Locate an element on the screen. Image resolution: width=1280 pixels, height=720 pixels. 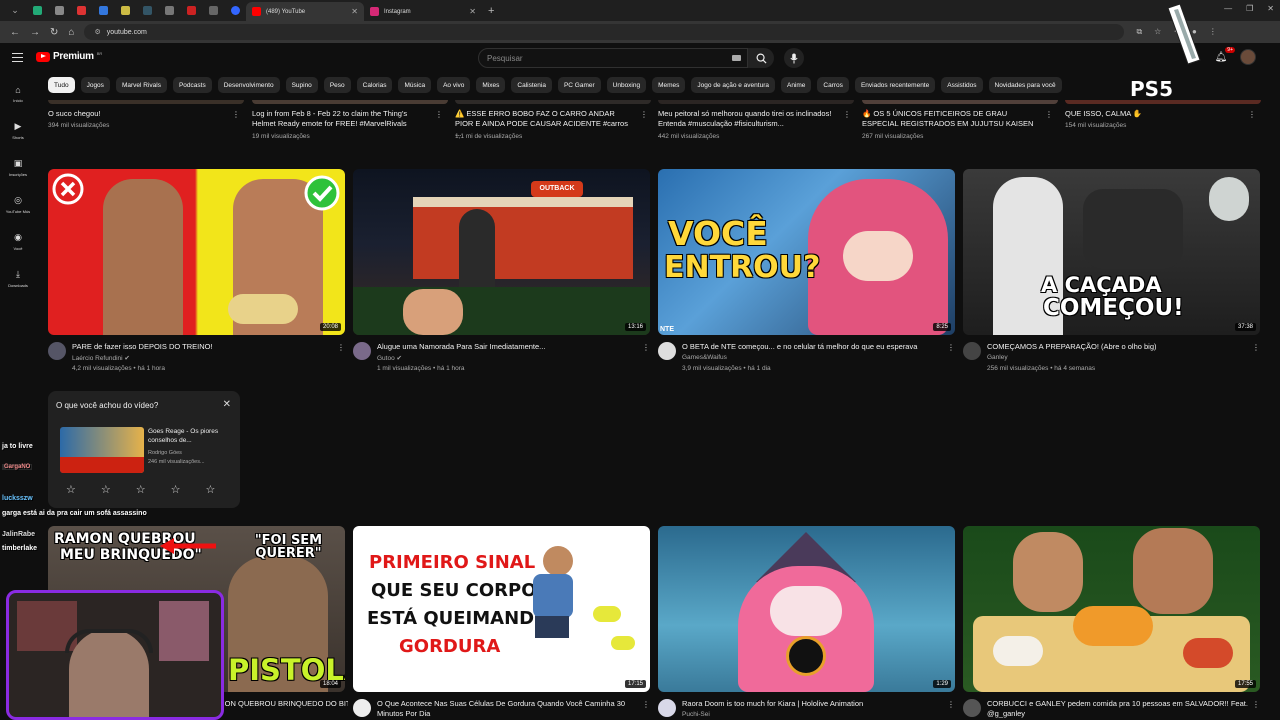
filter-chip: Ao vivo is located at coordinates (454, 85).